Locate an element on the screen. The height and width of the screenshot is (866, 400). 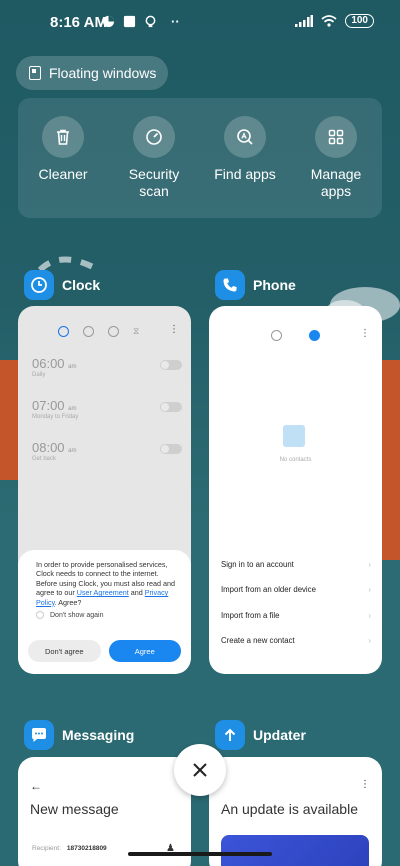
no-contacts-label: No contacts is located at coordinates (295, 460).